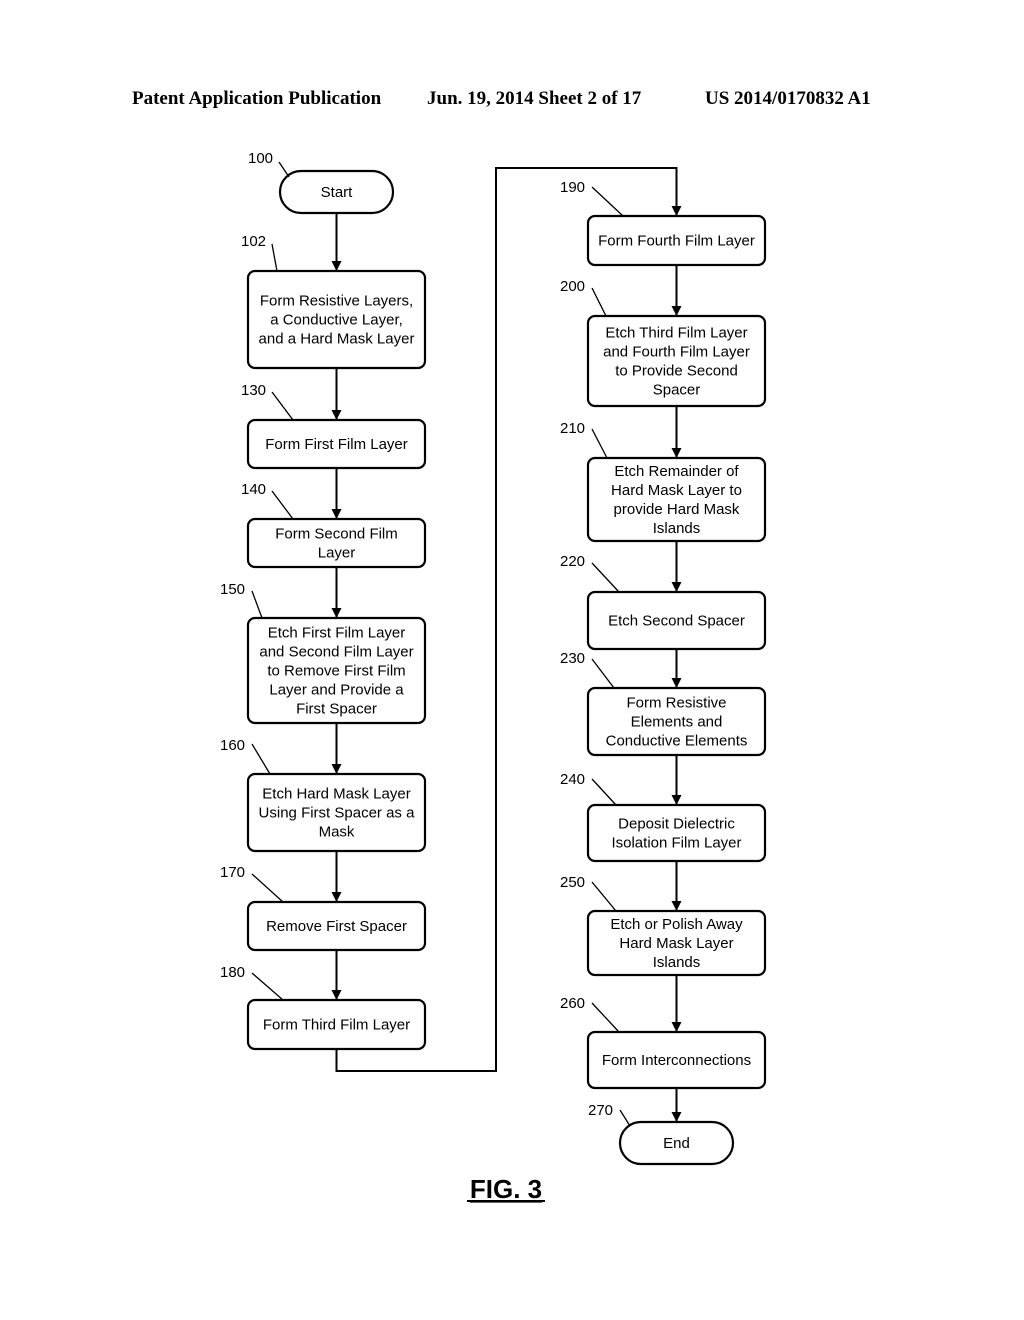 This screenshot has height=1320, width=1024. What do you see at coordinates (336, 1025) in the screenshot?
I see `step-text-line: Form Third Film Layer` at bounding box center [336, 1025].